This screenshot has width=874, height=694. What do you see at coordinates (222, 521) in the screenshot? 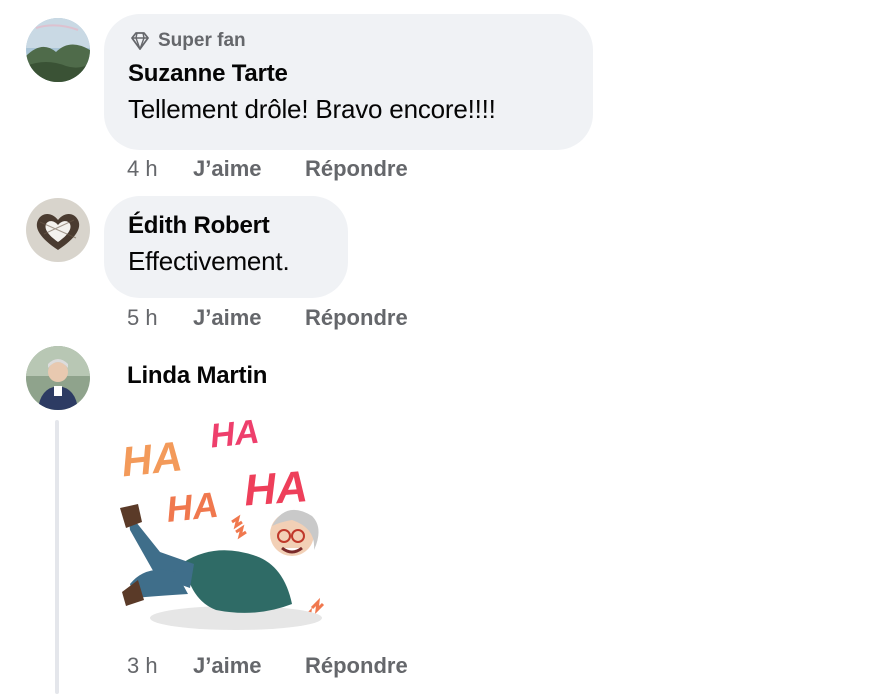
I see `laughing-grandma-sticker-image: HA HA HA HA` at bounding box center [222, 521].